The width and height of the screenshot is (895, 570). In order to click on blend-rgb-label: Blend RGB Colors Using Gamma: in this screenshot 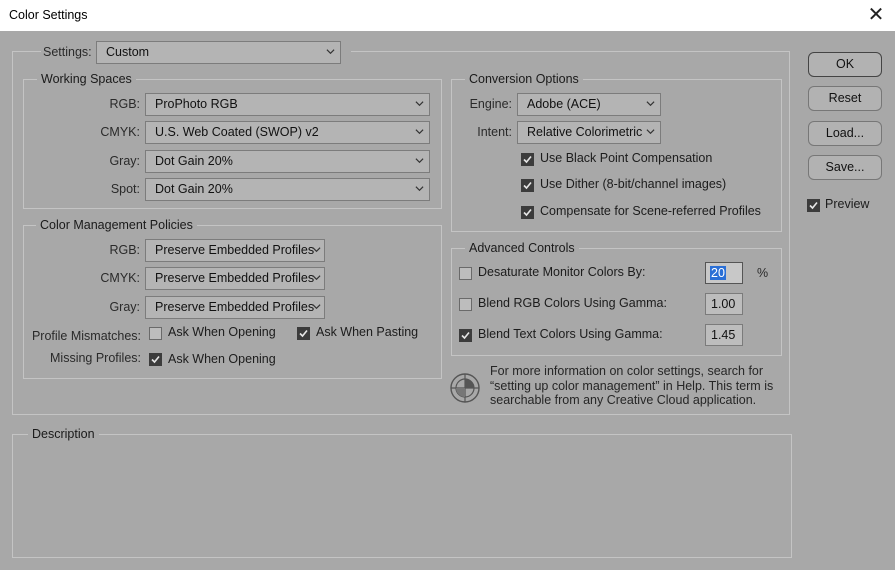, I will do `click(572, 303)`.